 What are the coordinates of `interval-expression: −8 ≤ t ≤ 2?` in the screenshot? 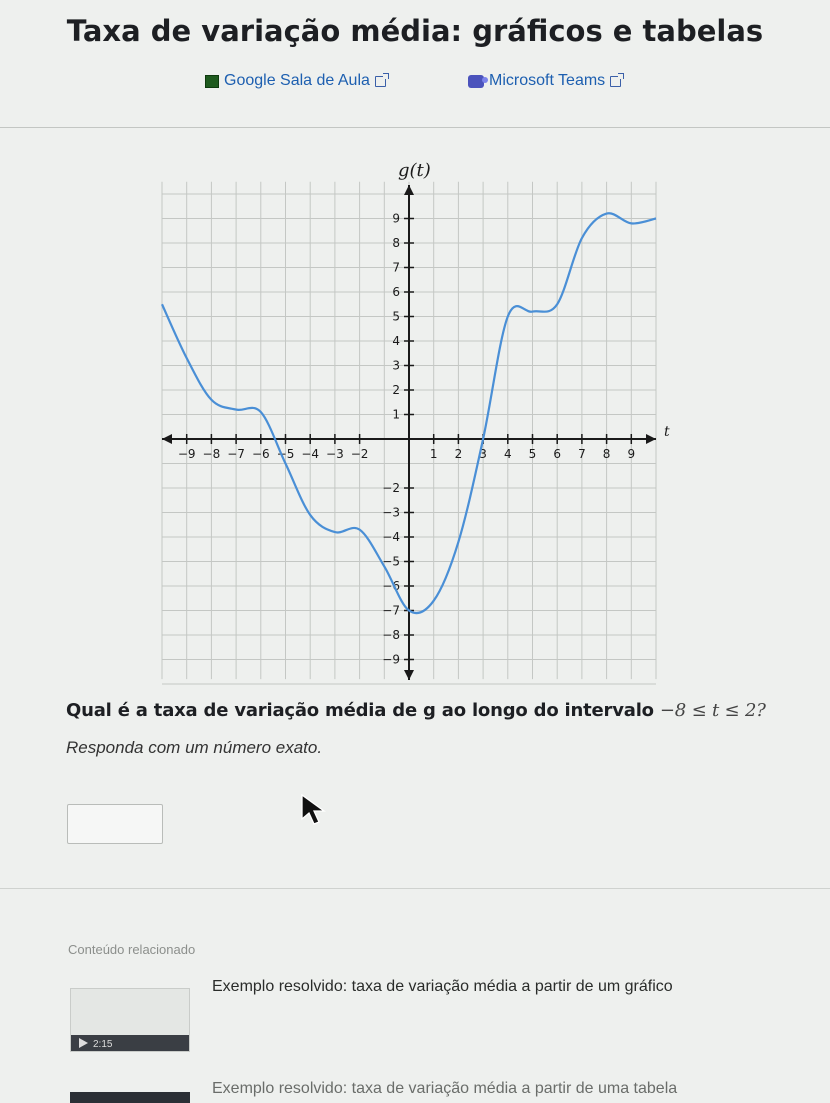 It's located at (712, 710).